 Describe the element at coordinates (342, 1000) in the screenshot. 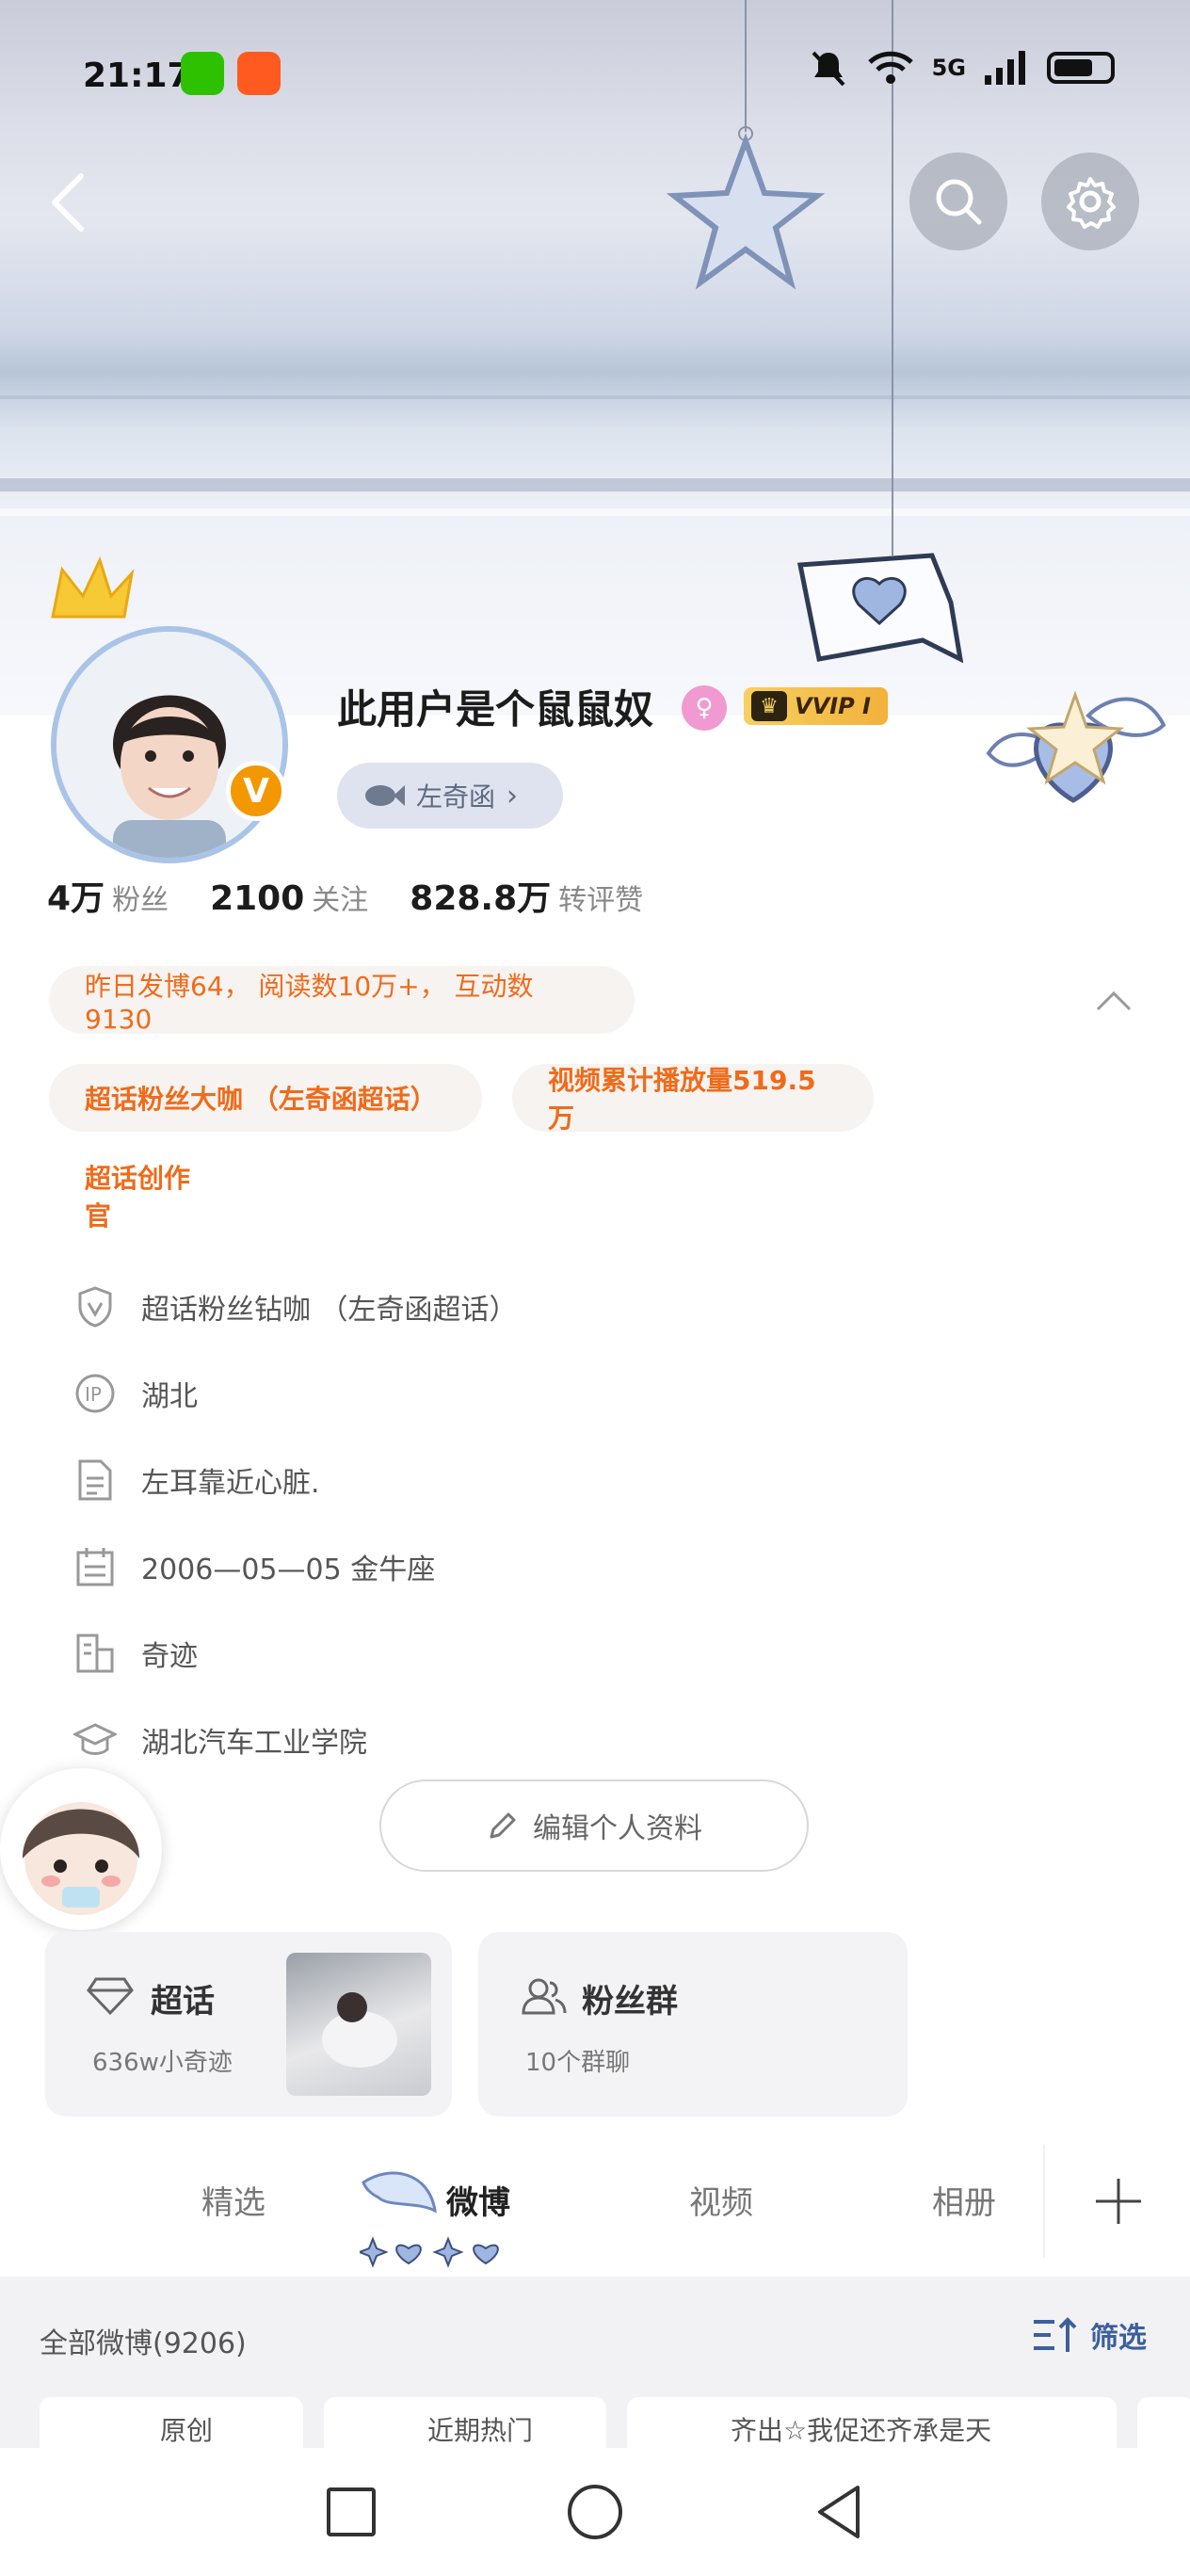

I see `yesterday-activity-pill: 昨日发博64， 阅读数10万+， 互动数9130` at that location.